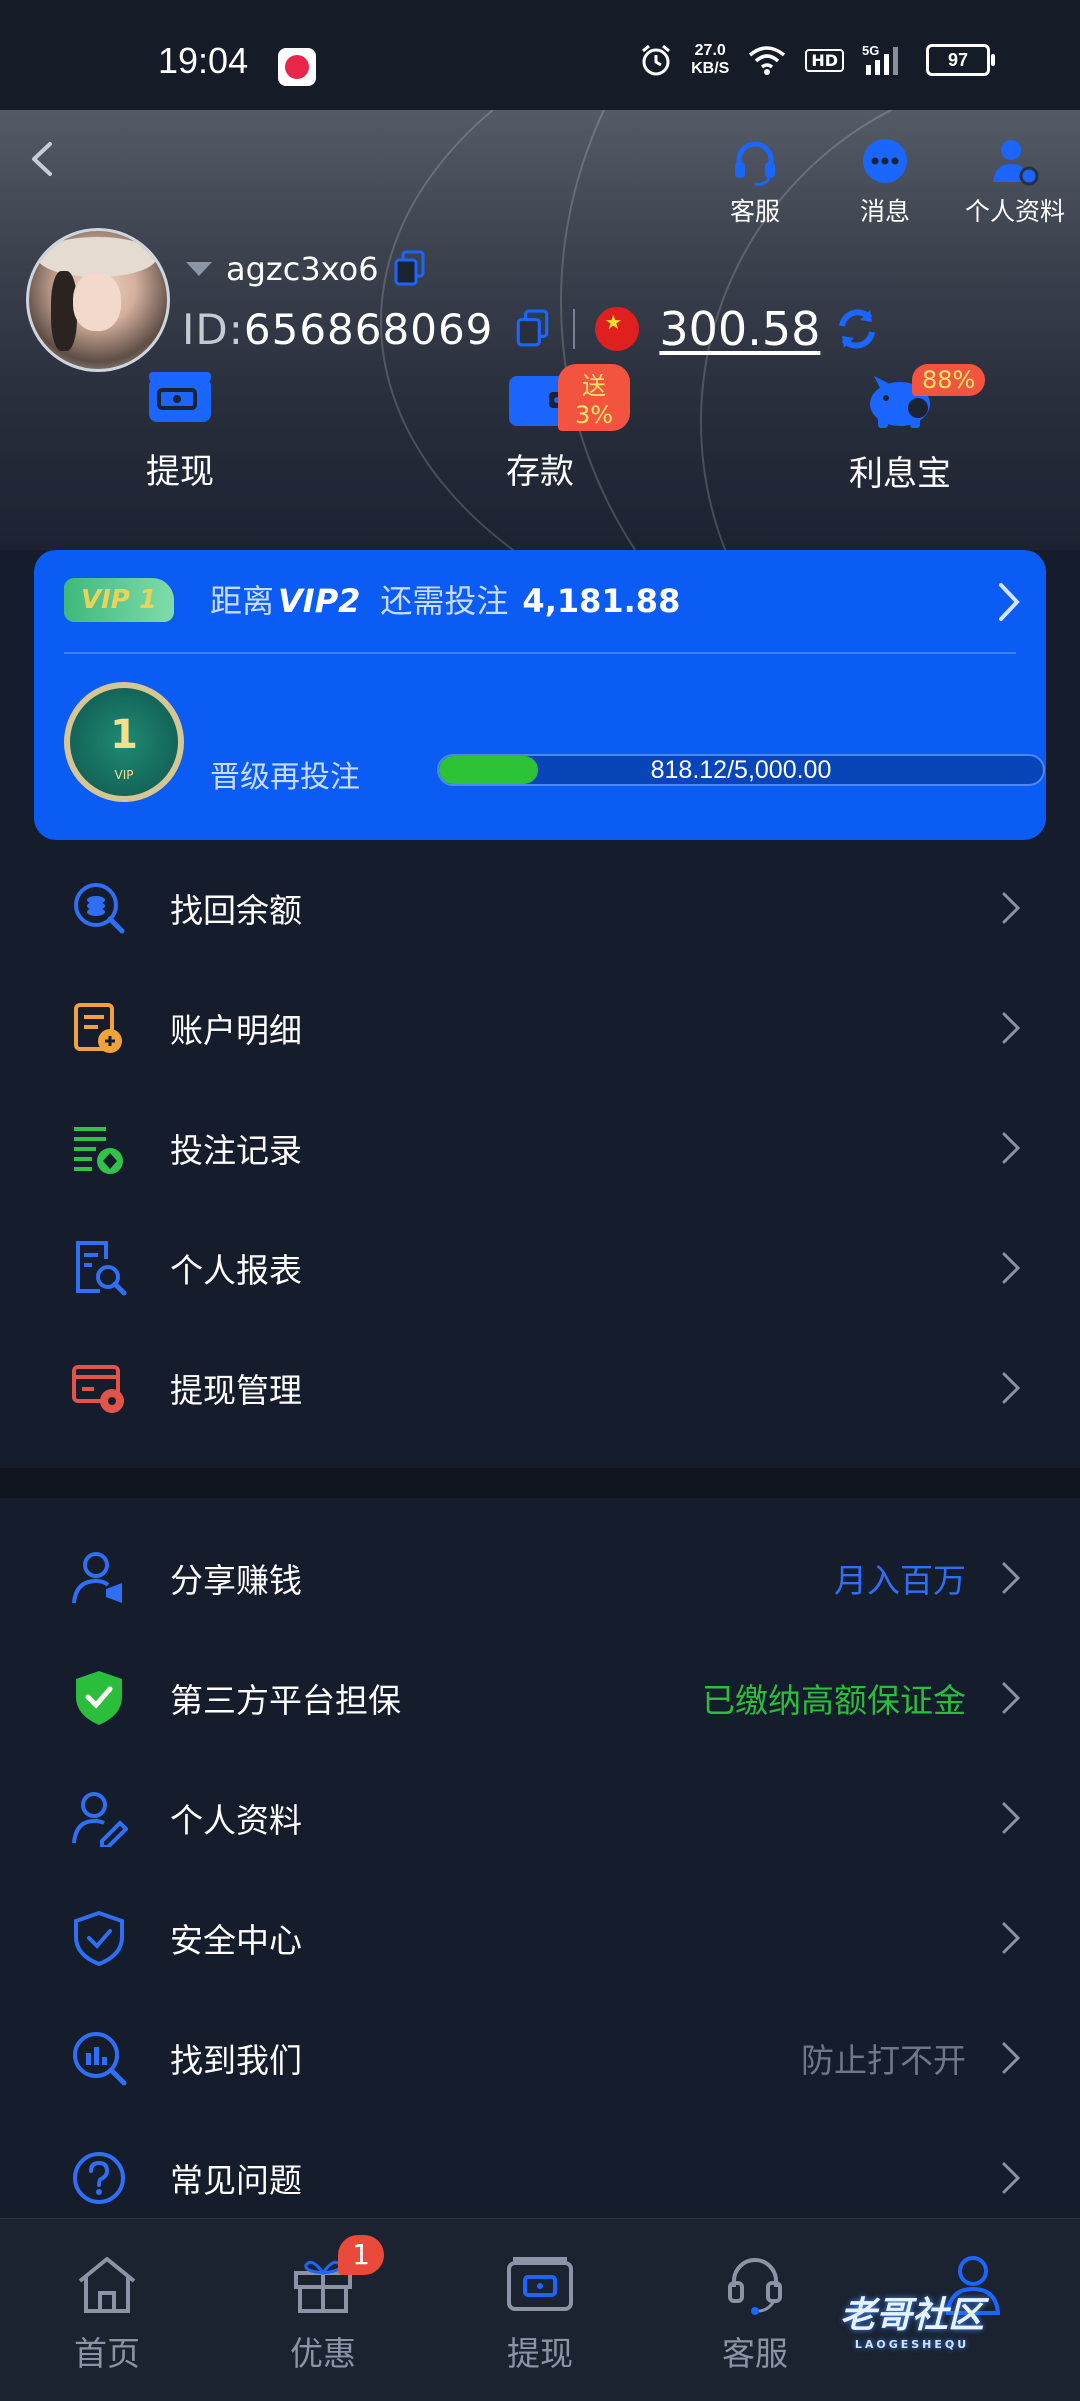  Describe the element at coordinates (540, 1268) in the screenshot. I see `menu-item-personal-report: 个人报表` at that location.